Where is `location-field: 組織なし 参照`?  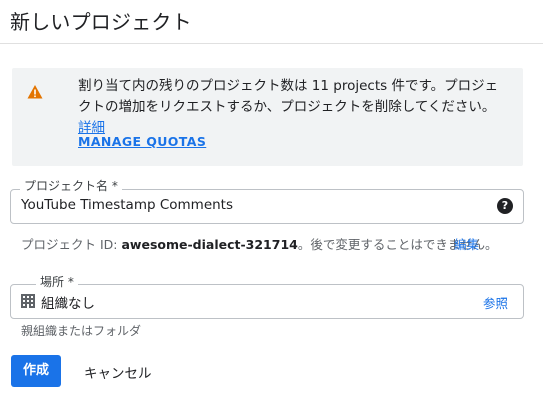 location-field: 組織なし 参照 is located at coordinates (267, 301).